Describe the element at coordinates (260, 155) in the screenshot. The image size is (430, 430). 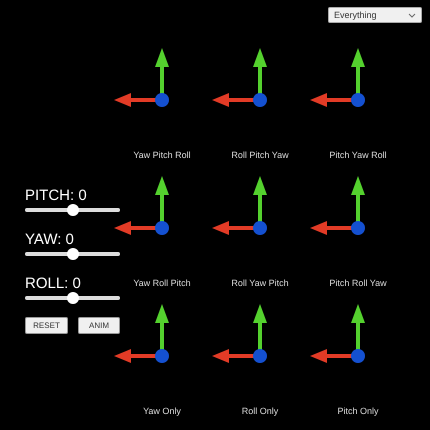
I see `gizmo-label: Roll Pitch Yaw` at that location.